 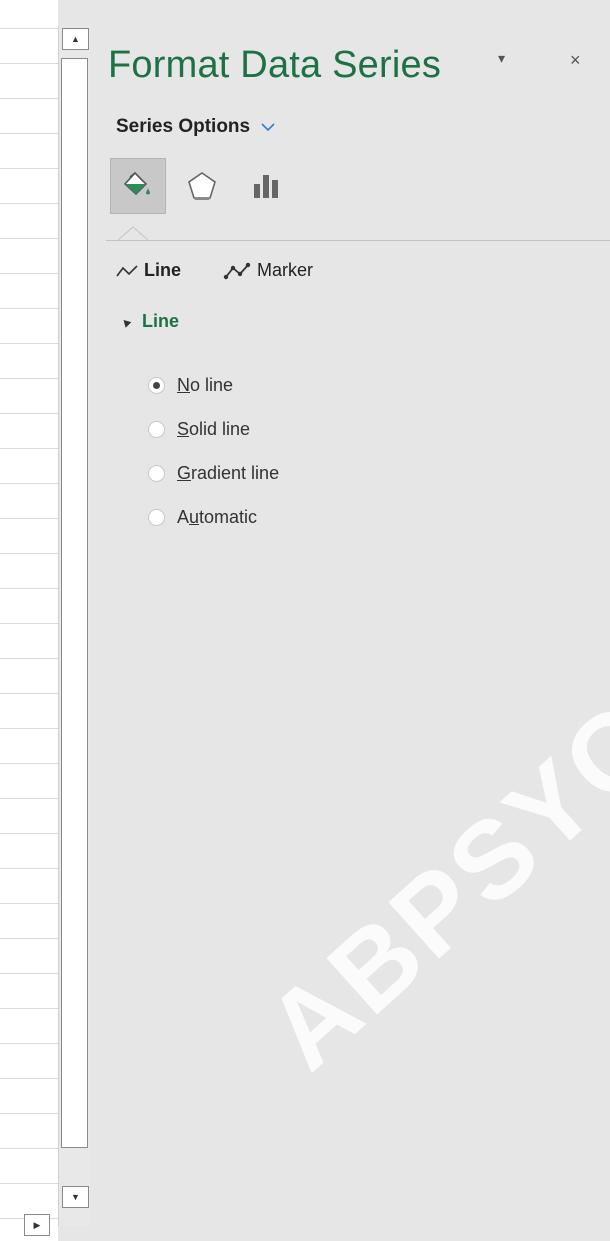 I want to click on subtab-line-label: Line, so click(x=163, y=270).